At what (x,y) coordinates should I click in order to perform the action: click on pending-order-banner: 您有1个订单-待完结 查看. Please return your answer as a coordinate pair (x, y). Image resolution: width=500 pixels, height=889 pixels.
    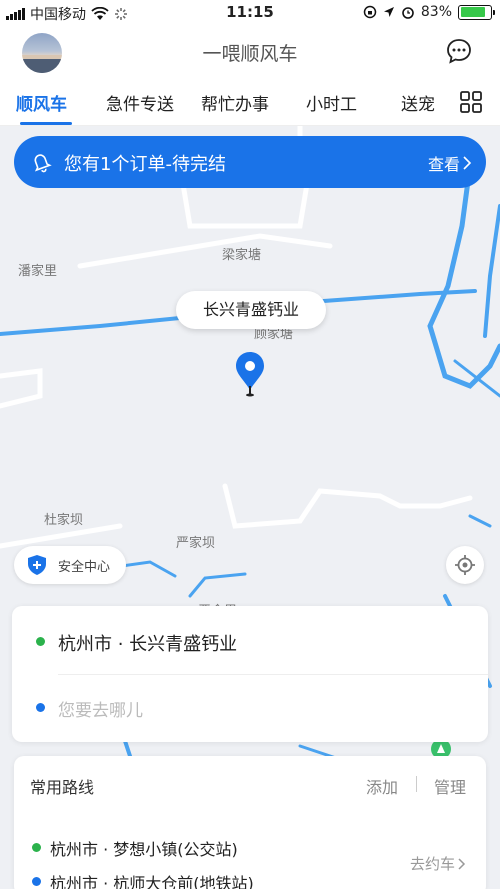
    Looking at the image, I should click on (250, 162).